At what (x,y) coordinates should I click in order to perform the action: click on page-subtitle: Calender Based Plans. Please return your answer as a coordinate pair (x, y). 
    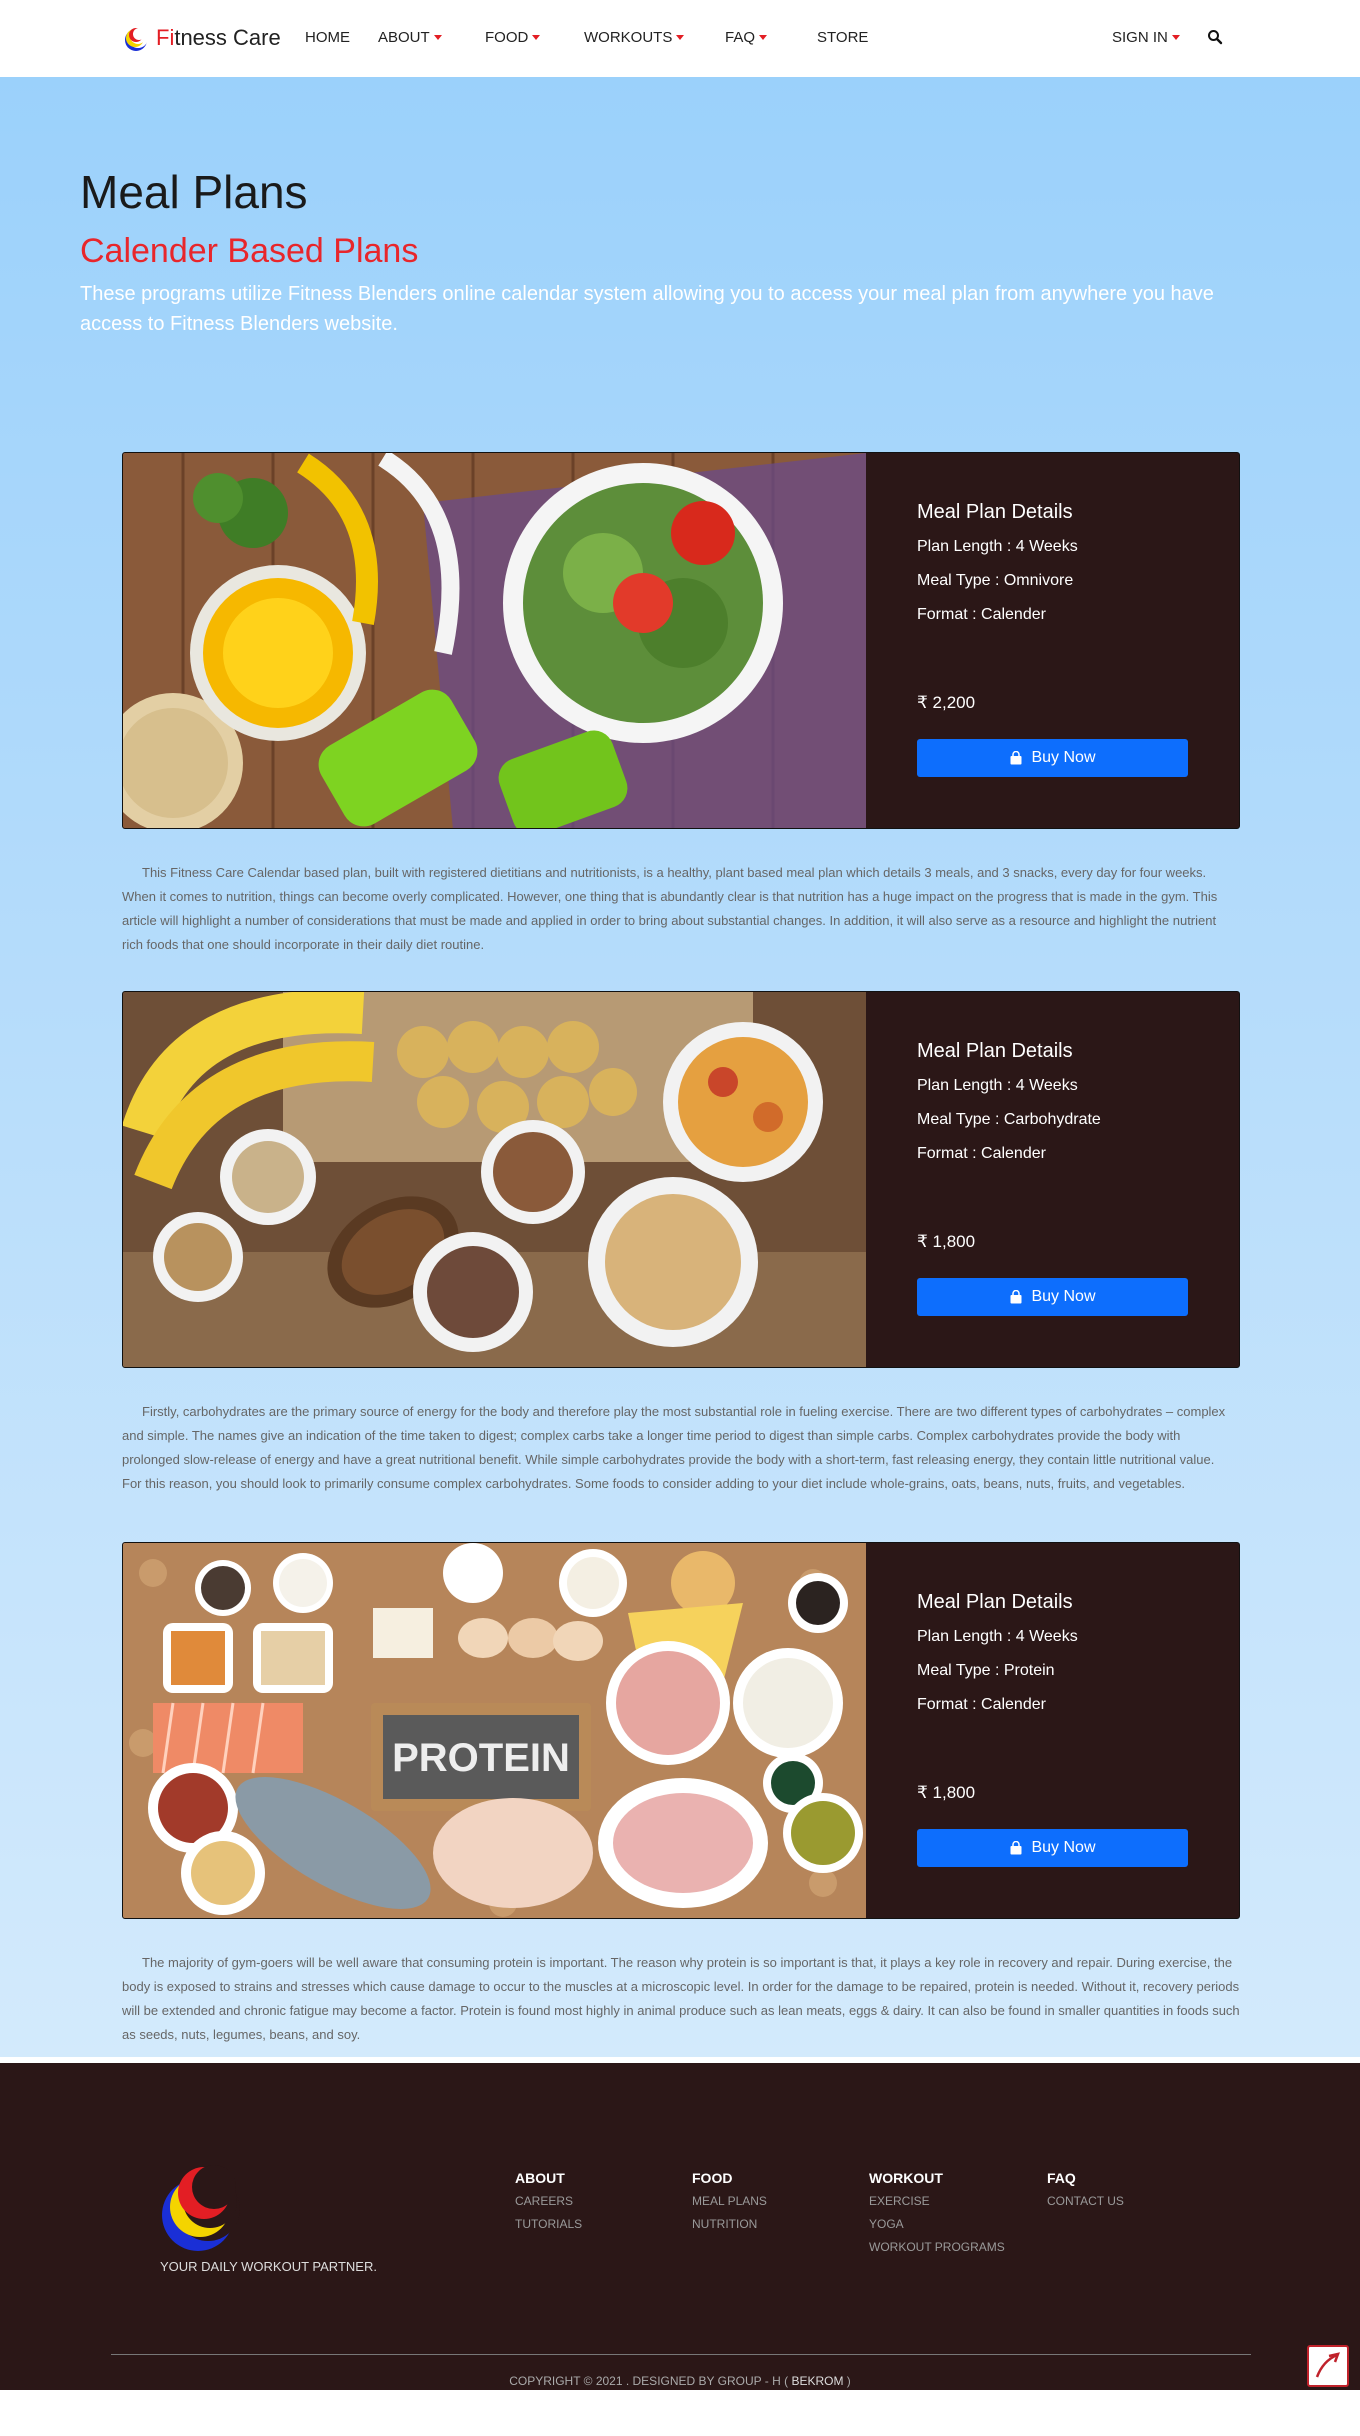
    Looking at the image, I should click on (249, 250).